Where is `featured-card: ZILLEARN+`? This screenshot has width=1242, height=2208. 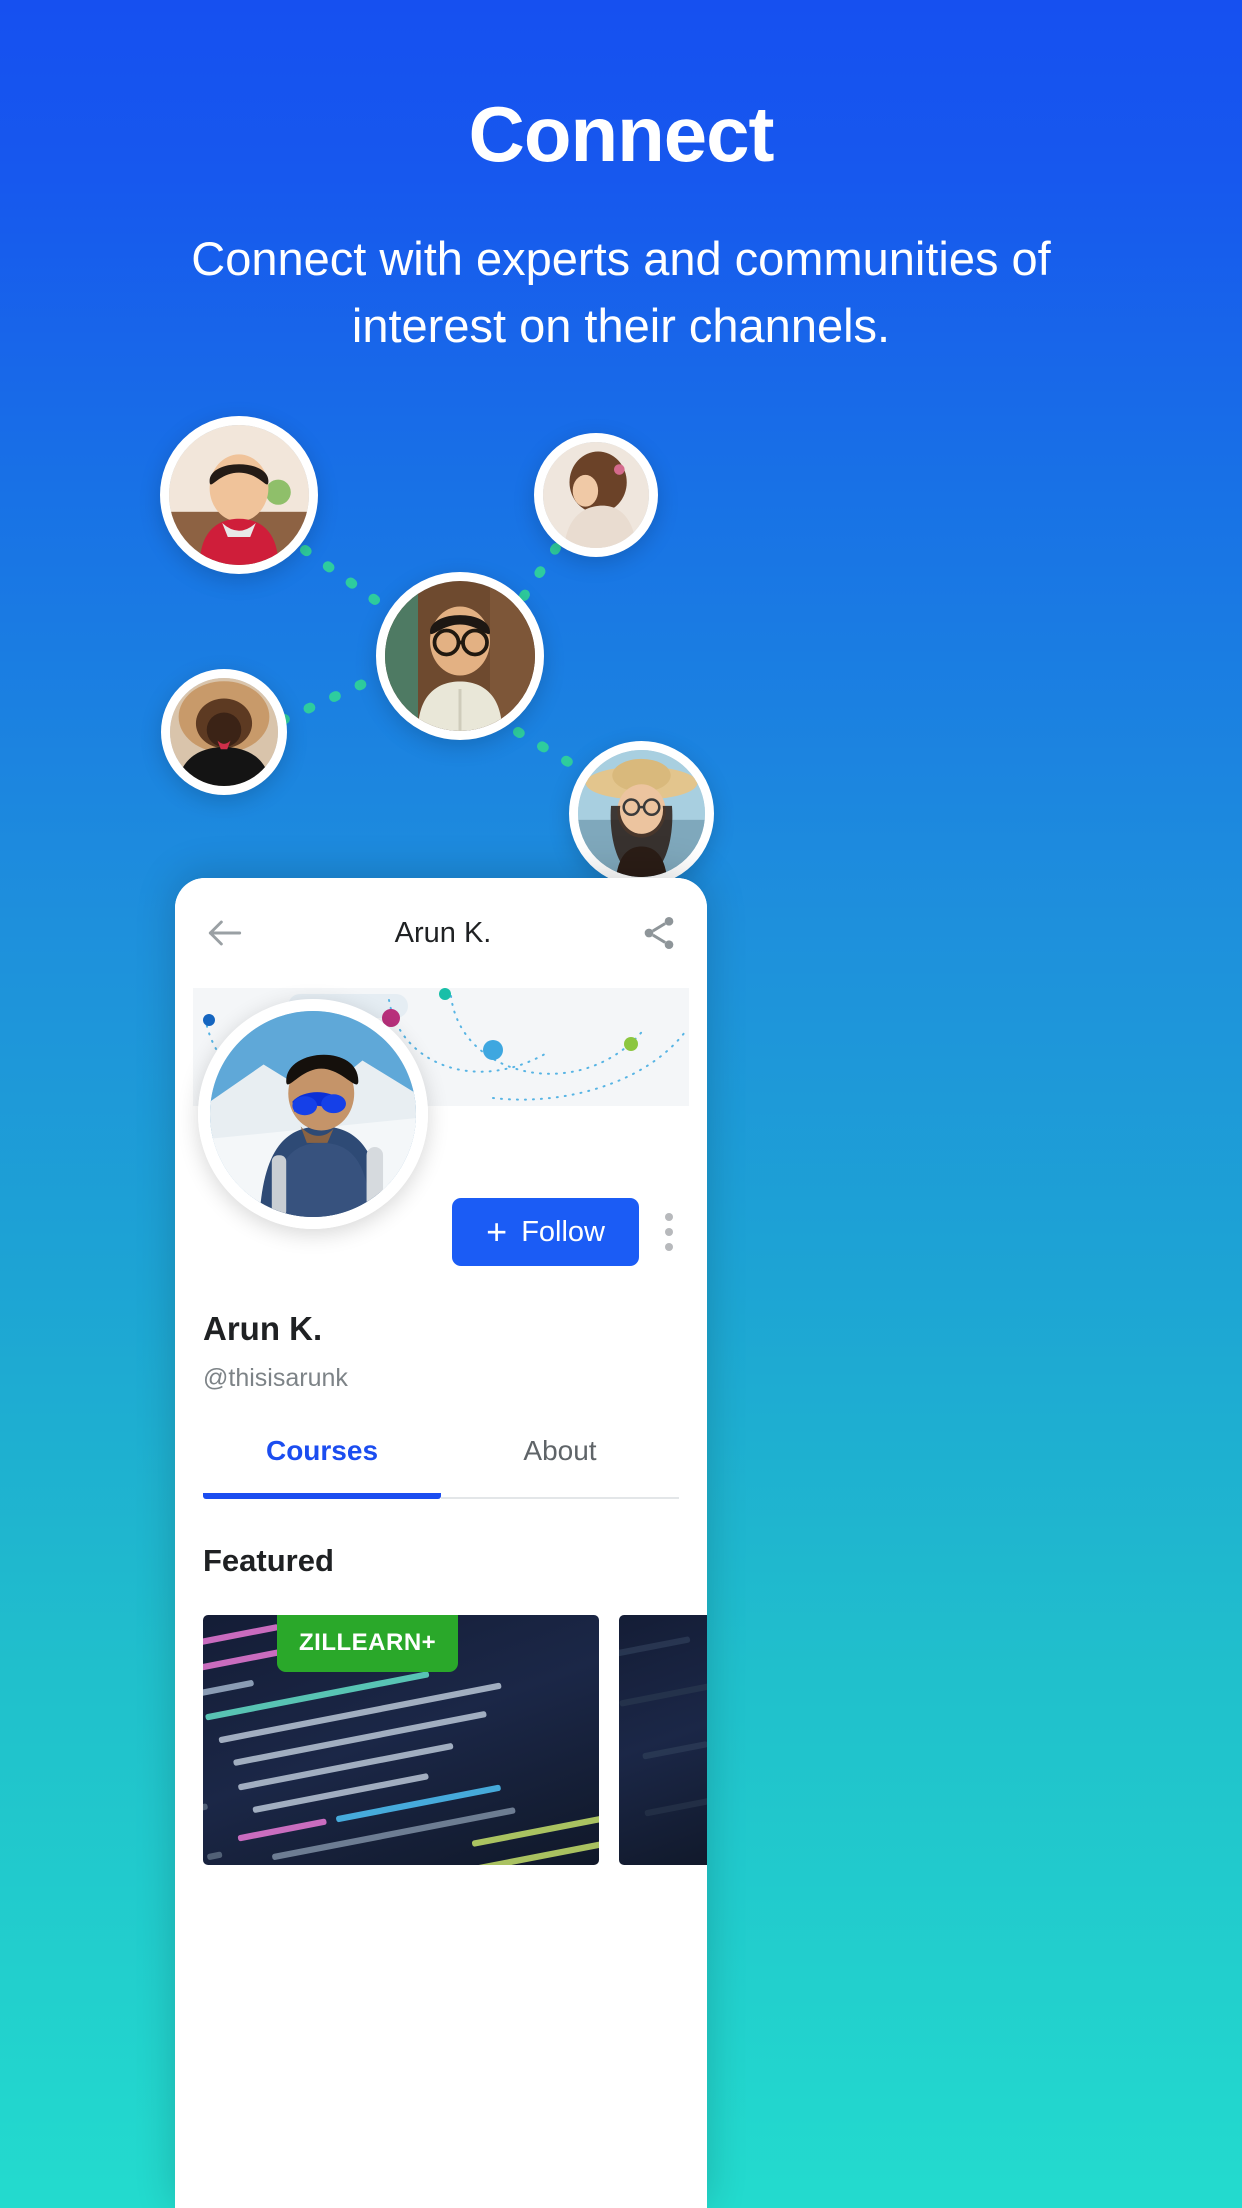 featured-card: ZILLEARN+ is located at coordinates (401, 1740).